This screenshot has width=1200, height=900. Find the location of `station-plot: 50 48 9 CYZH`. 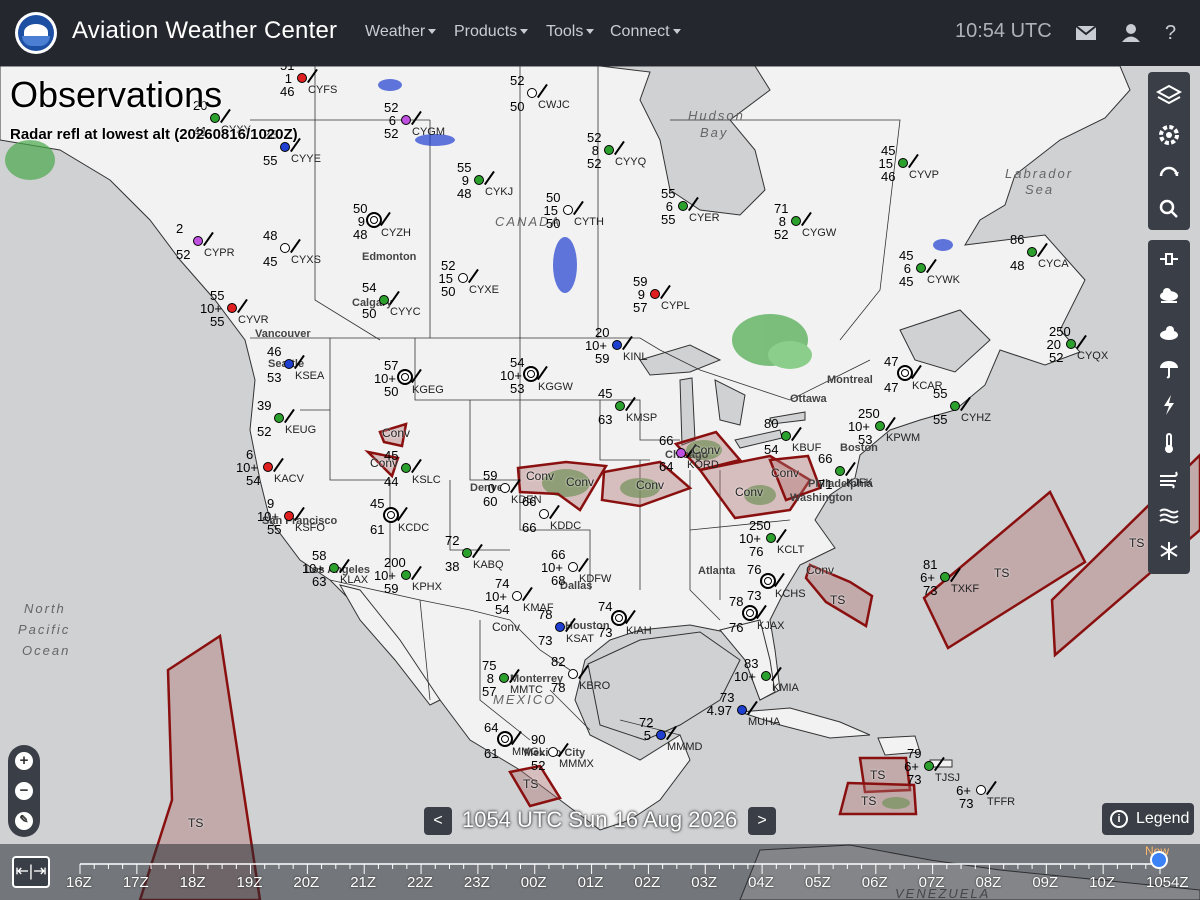

station-plot: 50 48 9 CYZH is located at coordinates (382, 221).